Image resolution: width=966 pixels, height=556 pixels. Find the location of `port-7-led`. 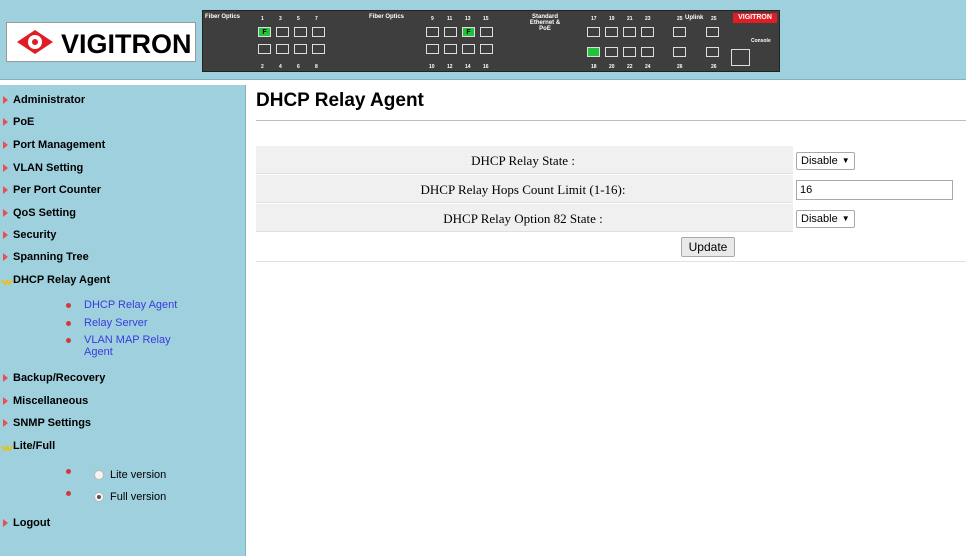

port-7-led is located at coordinates (318, 32).